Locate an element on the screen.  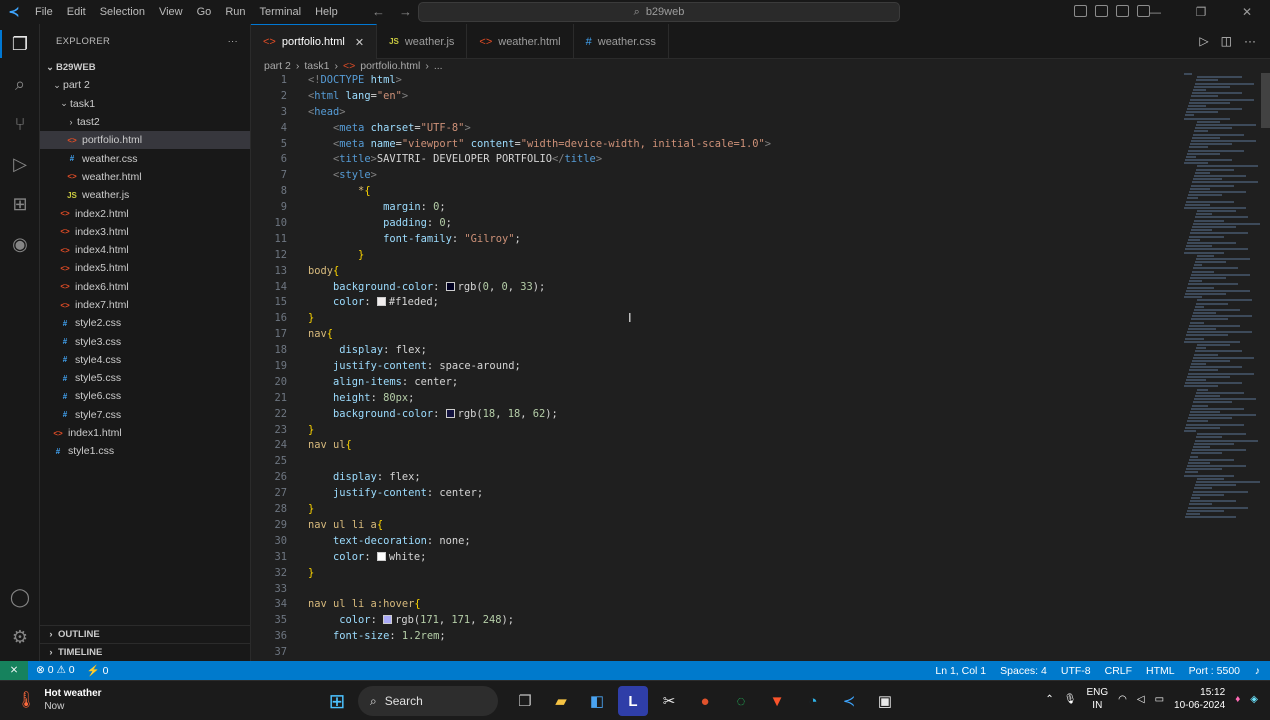
toggle-secondary-sidebar-icon is located at coordinates (1122, 11).